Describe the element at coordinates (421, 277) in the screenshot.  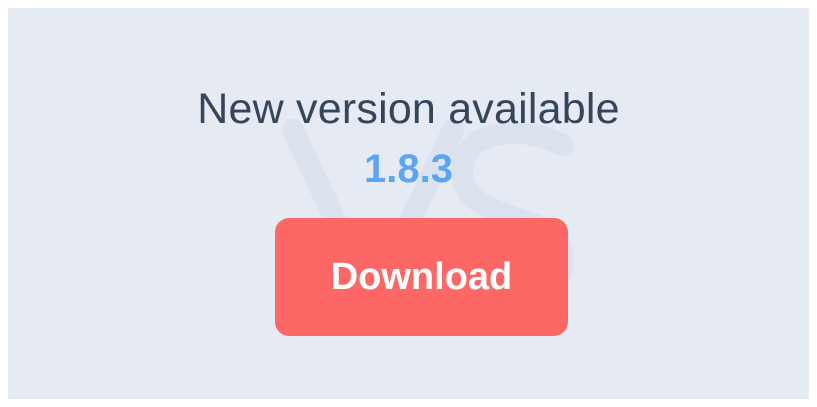
I see `download-button: Download` at that location.